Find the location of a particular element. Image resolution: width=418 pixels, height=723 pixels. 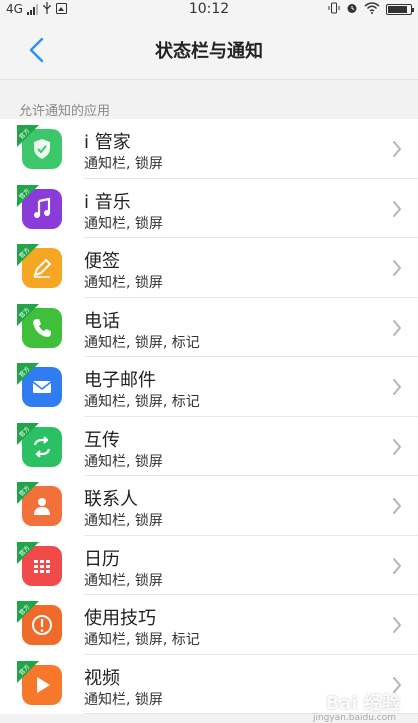

app-name: 使用技巧 is located at coordinates (120, 618).